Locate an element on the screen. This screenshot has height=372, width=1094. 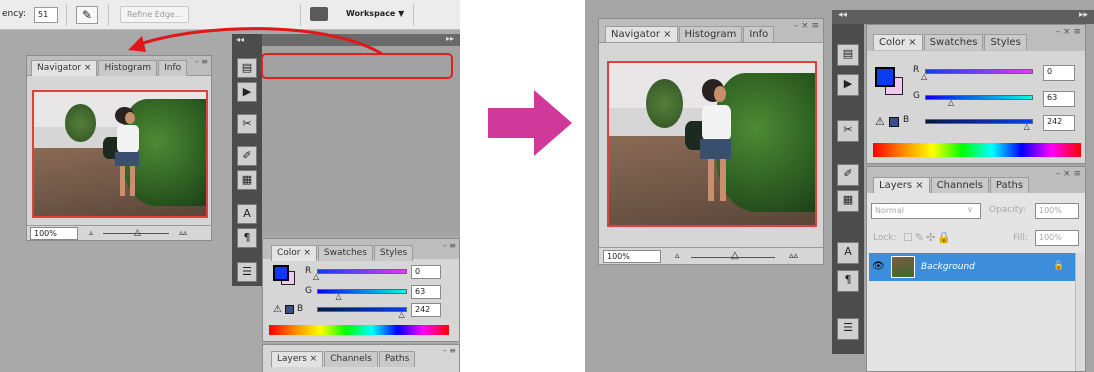
lock-icon: 🔒 is located at coordinates (1059, 266).